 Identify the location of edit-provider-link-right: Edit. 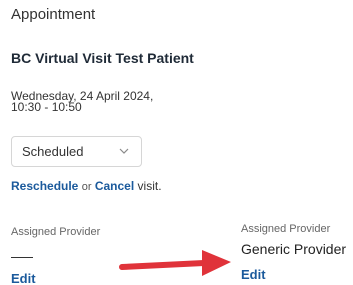
(253, 274).